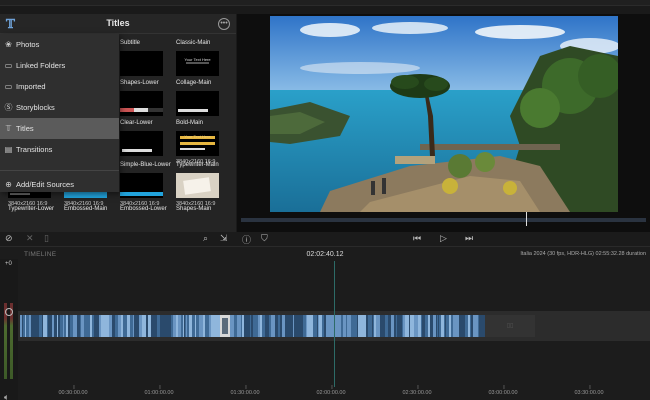 Image resolution: width=650 pixels, height=400 pixels. What do you see at coordinates (25, 128) in the screenshot?
I see `source-item-label: Titles` at bounding box center [25, 128].